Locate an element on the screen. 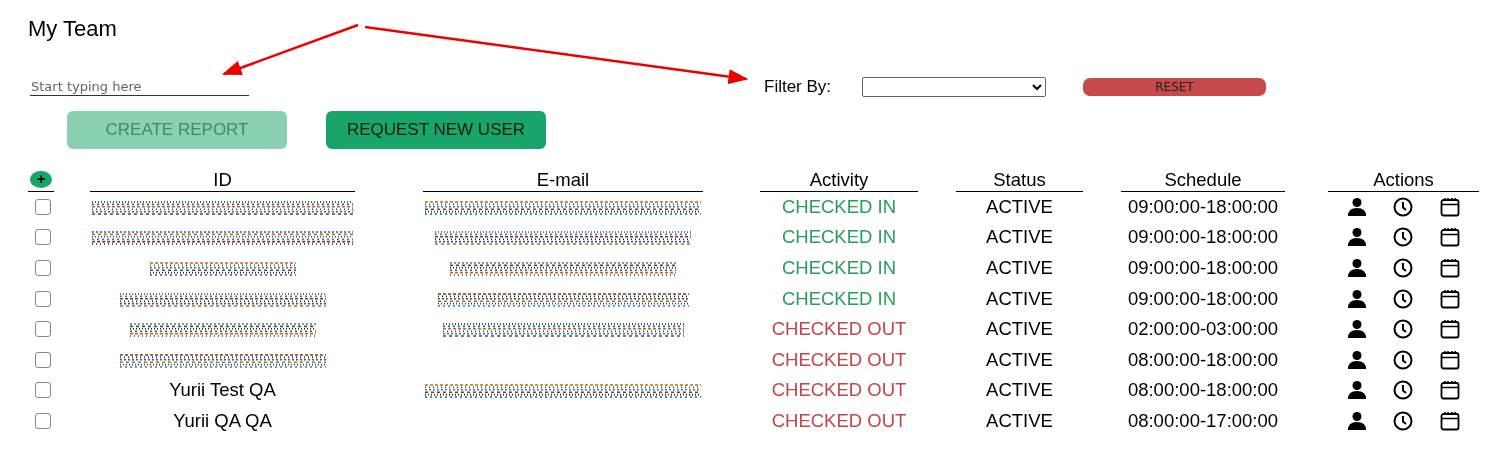  search-field: Start typing here is located at coordinates (139, 87).